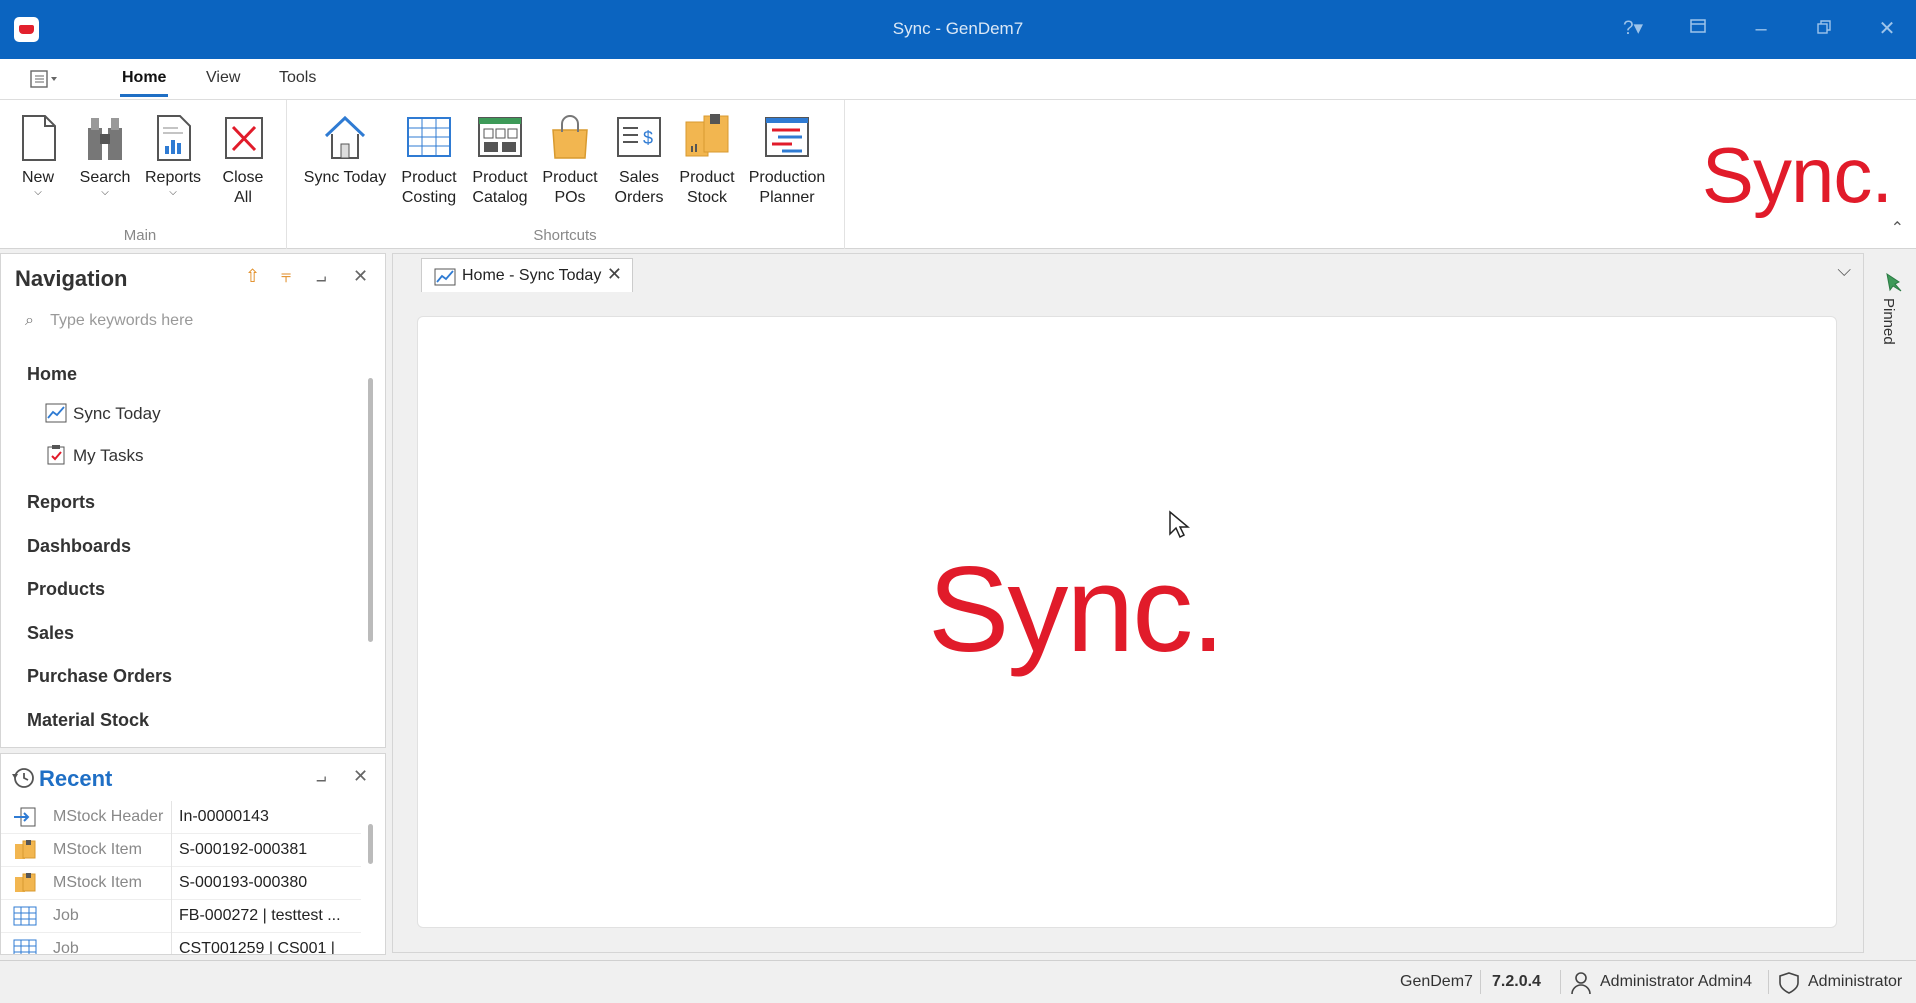 The image size is (1916, 1003). Describe the element at coordinates (570, 197) in the screenshot. I see `product-pos-label-line2: POs` at that location.